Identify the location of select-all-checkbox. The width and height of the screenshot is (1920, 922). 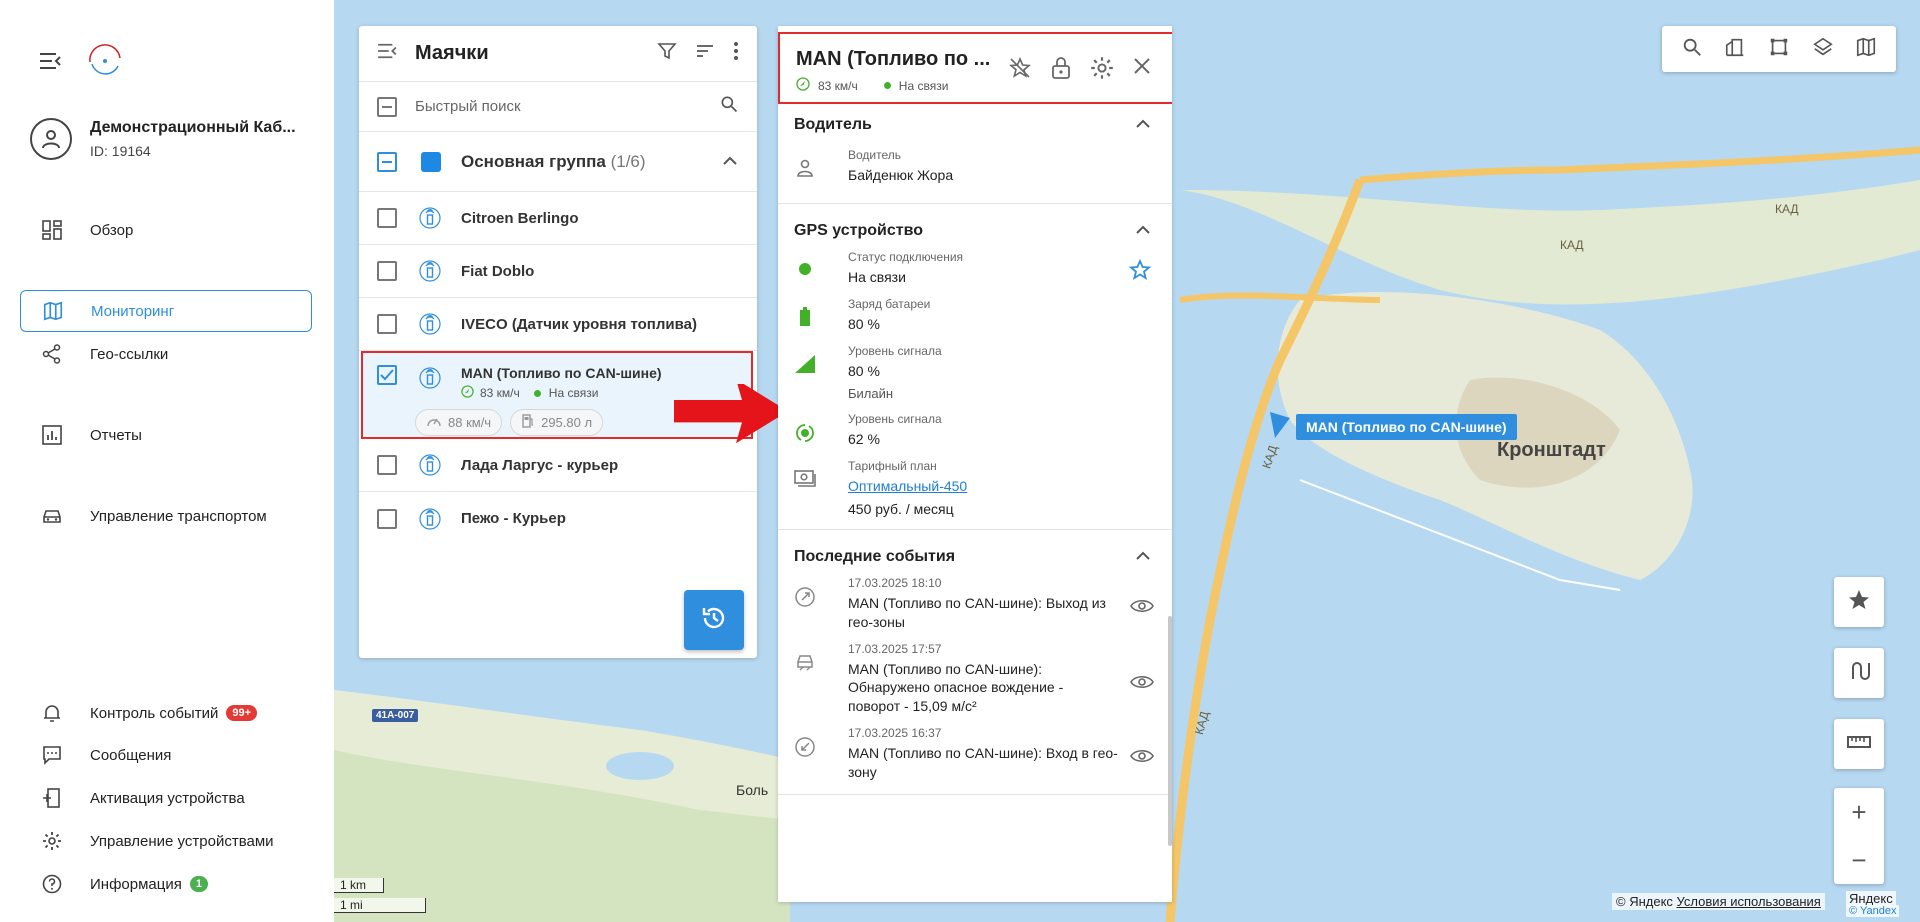
(387, 106).